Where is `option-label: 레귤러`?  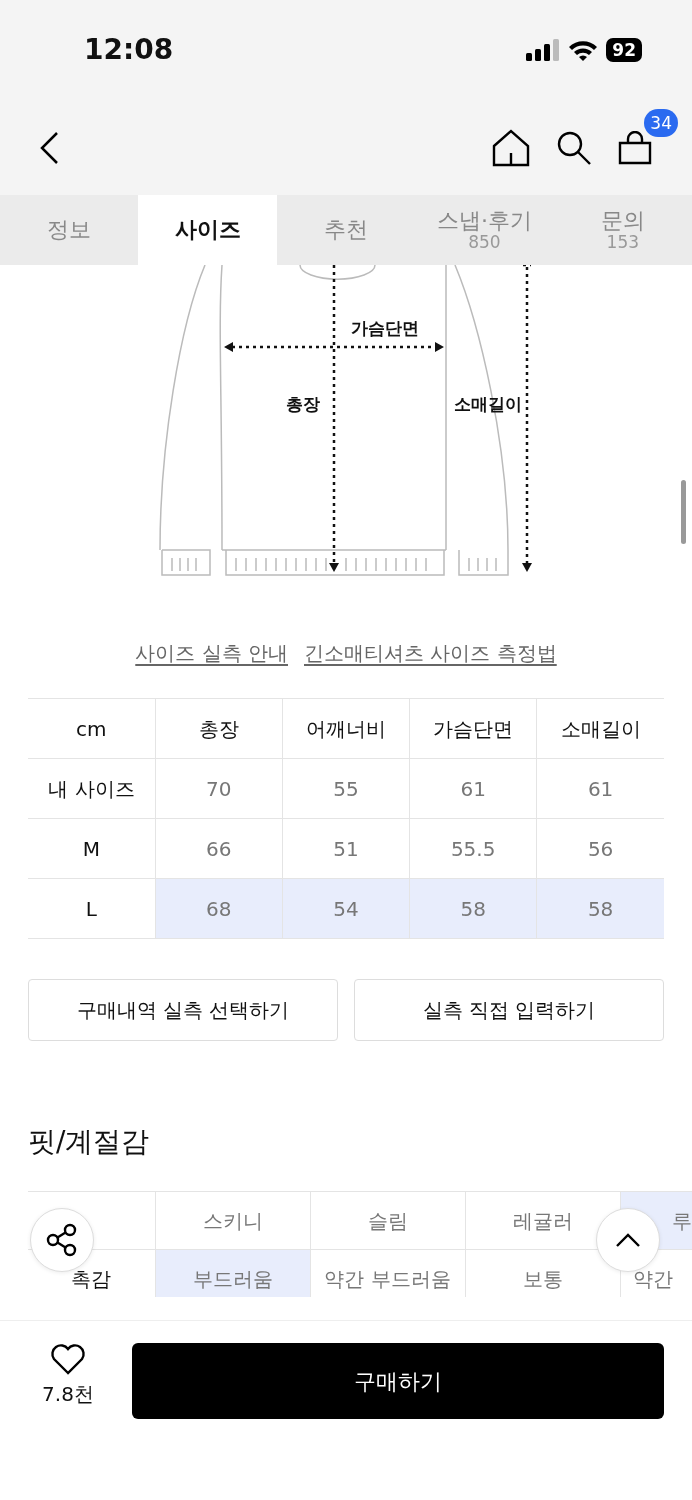
option-label: 레귤러 is located at coordinates (542, 1221).